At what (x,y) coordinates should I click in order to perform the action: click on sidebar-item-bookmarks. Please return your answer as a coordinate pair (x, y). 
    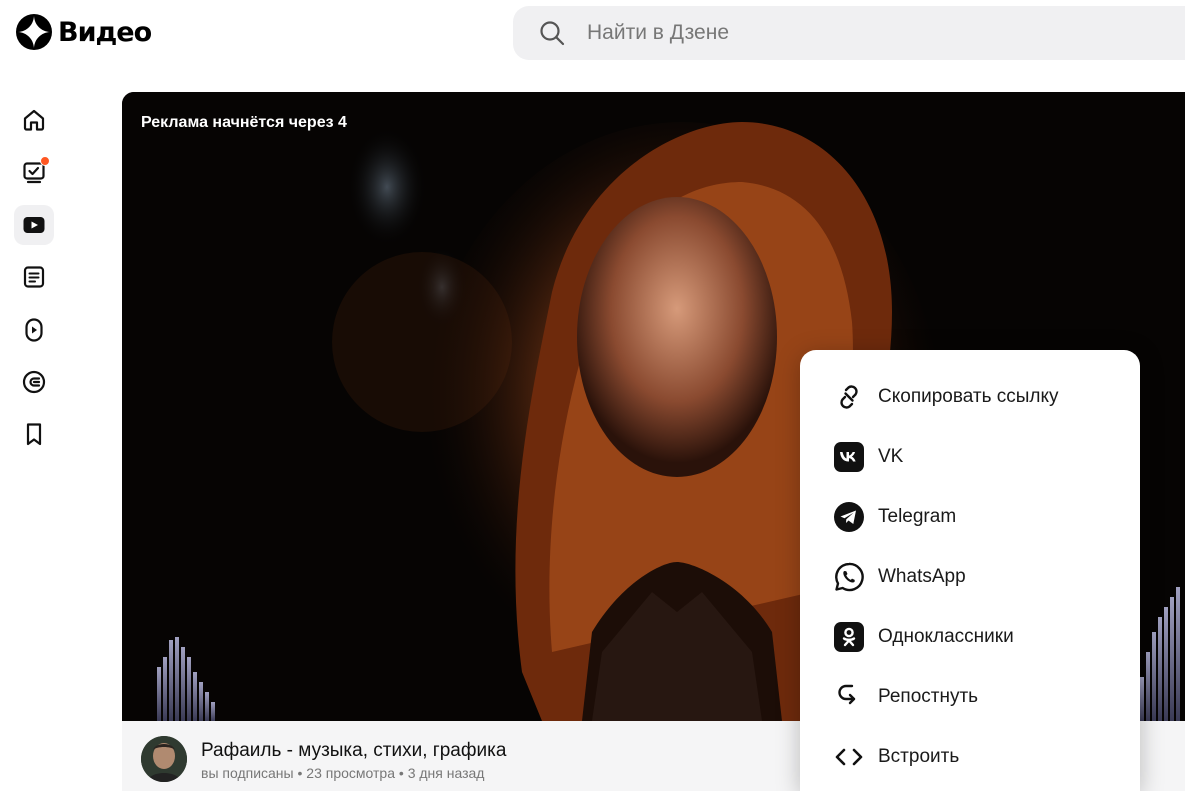
    Looking at the image, I should click on (34, 434).